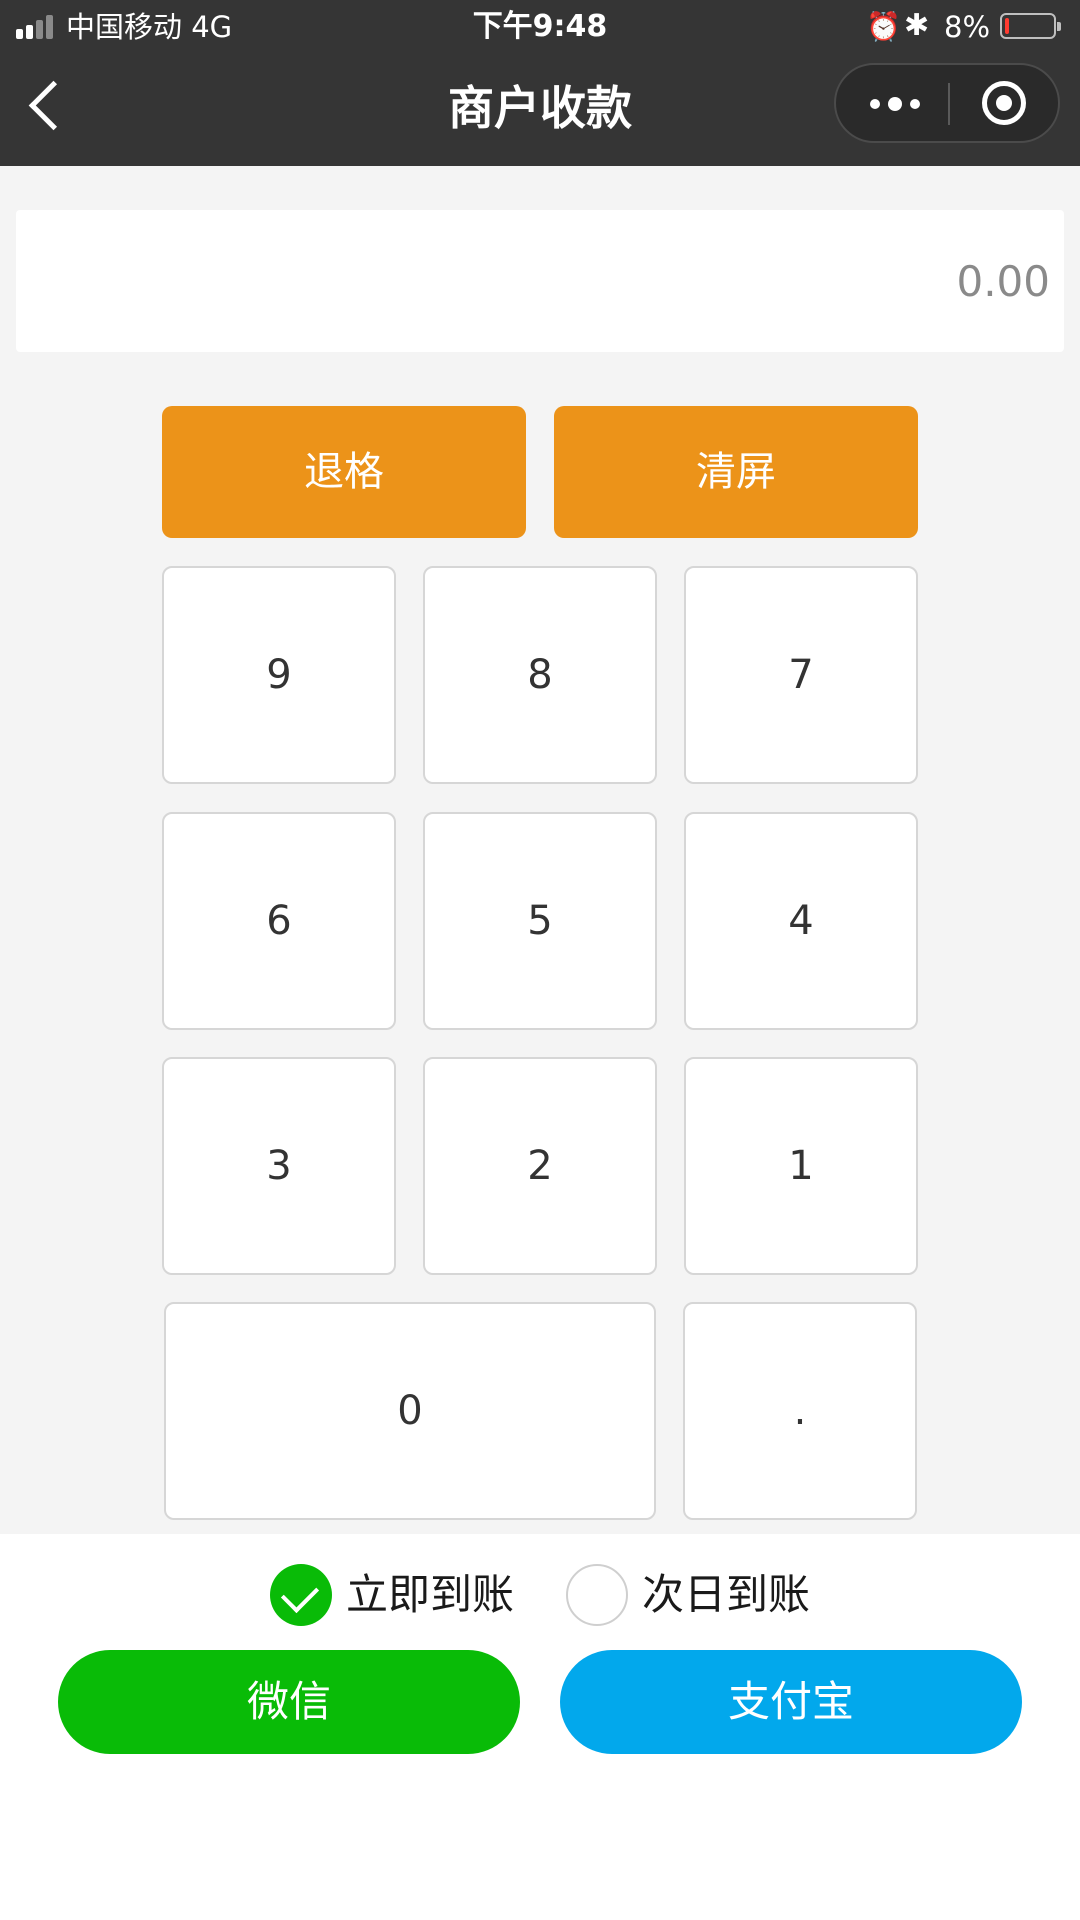 Image resolution: width=1080 pixels, height=1920 pixels. Describe the element at coordinates (801, 1166) in the screenshot. I see `key-1: 1` at that location.